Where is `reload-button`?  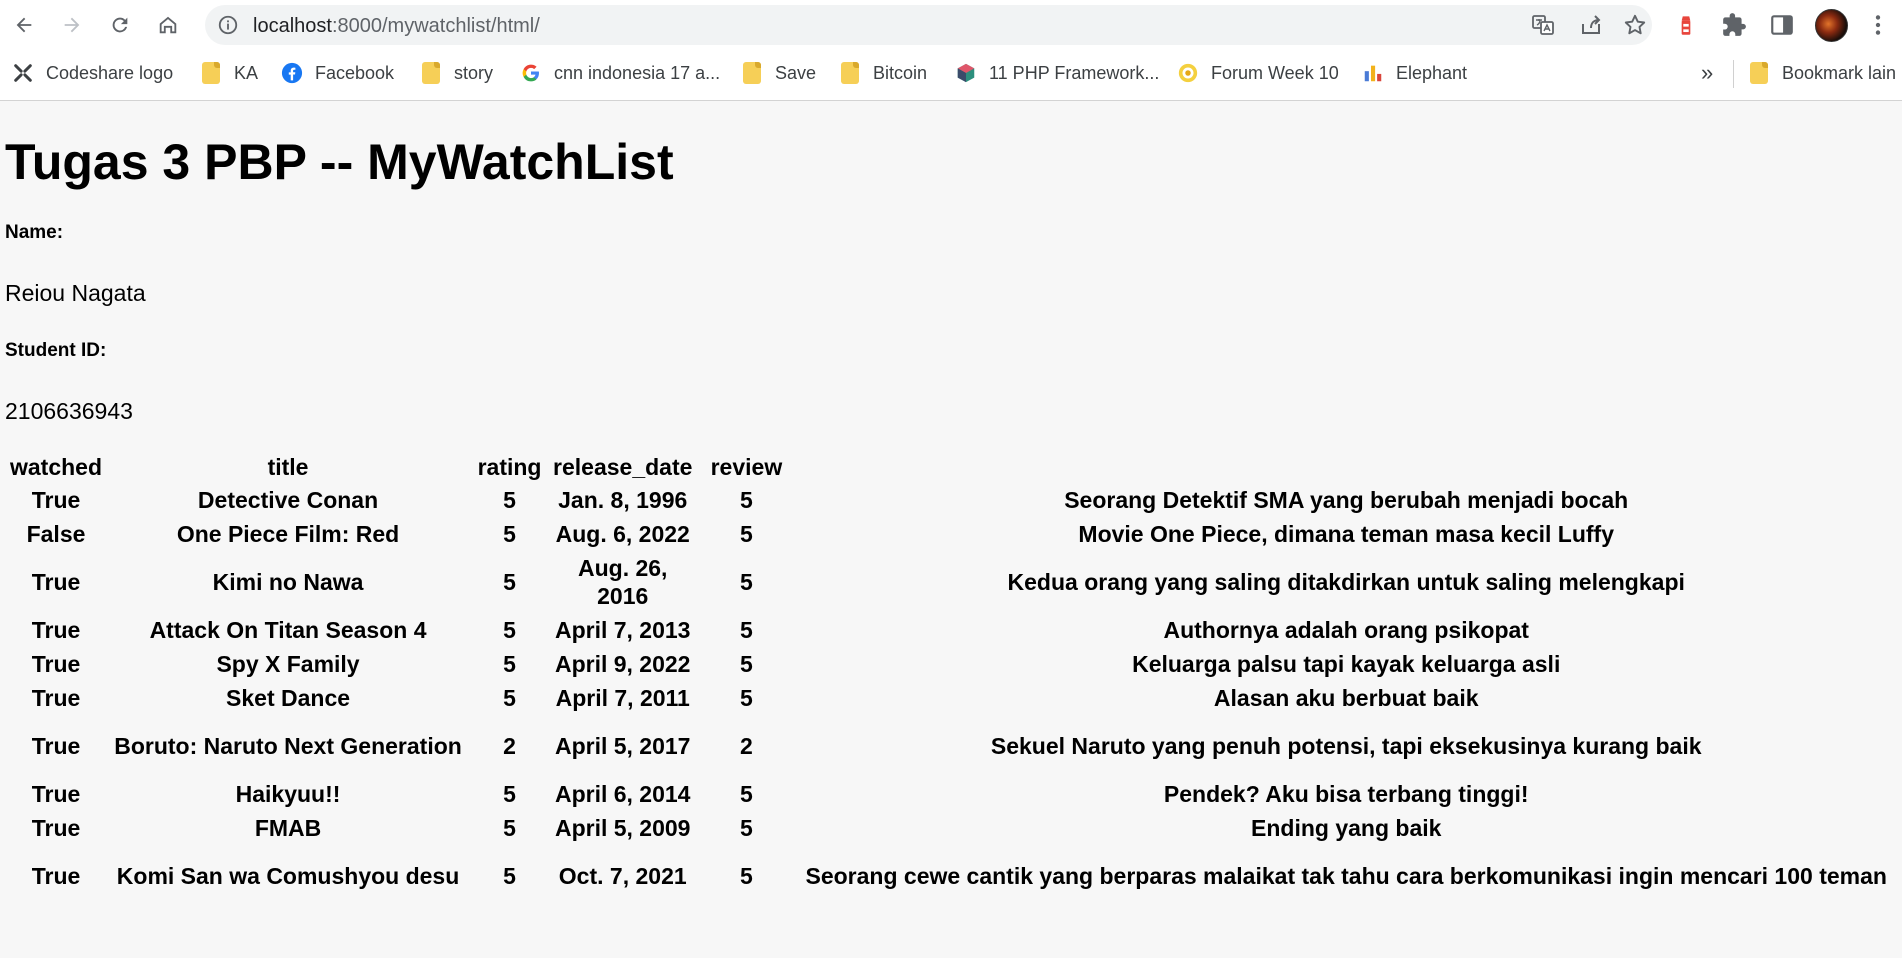
reload-button is located at coordinates (120, 25).